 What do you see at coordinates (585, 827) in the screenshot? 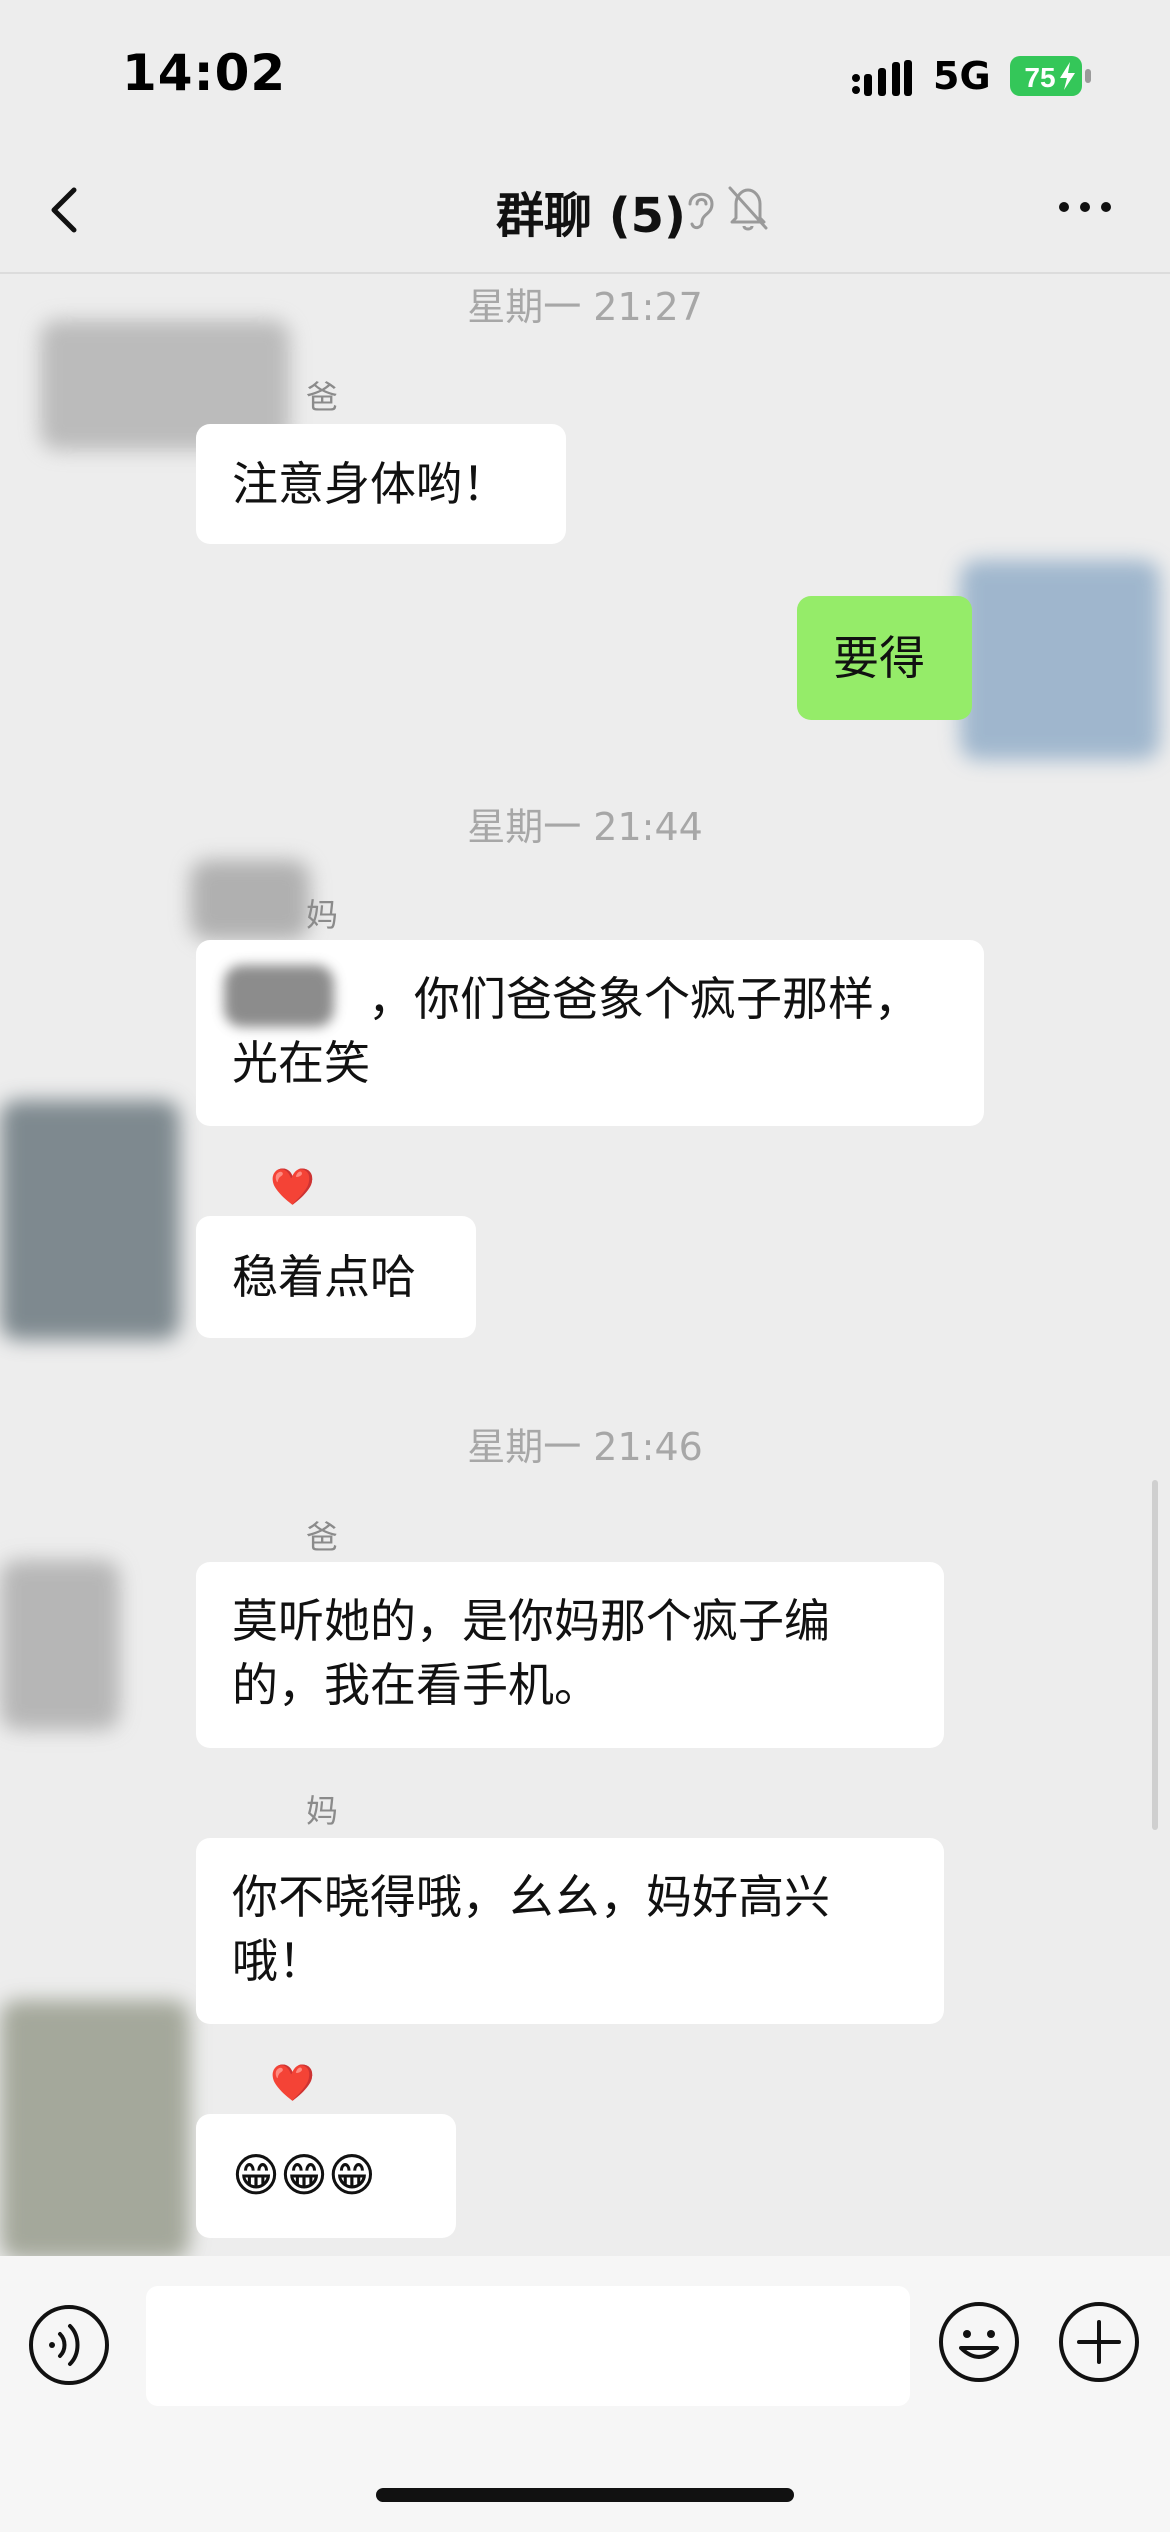
I see `timestamp: 星期一 21:44` at bounding box center [585, 827].